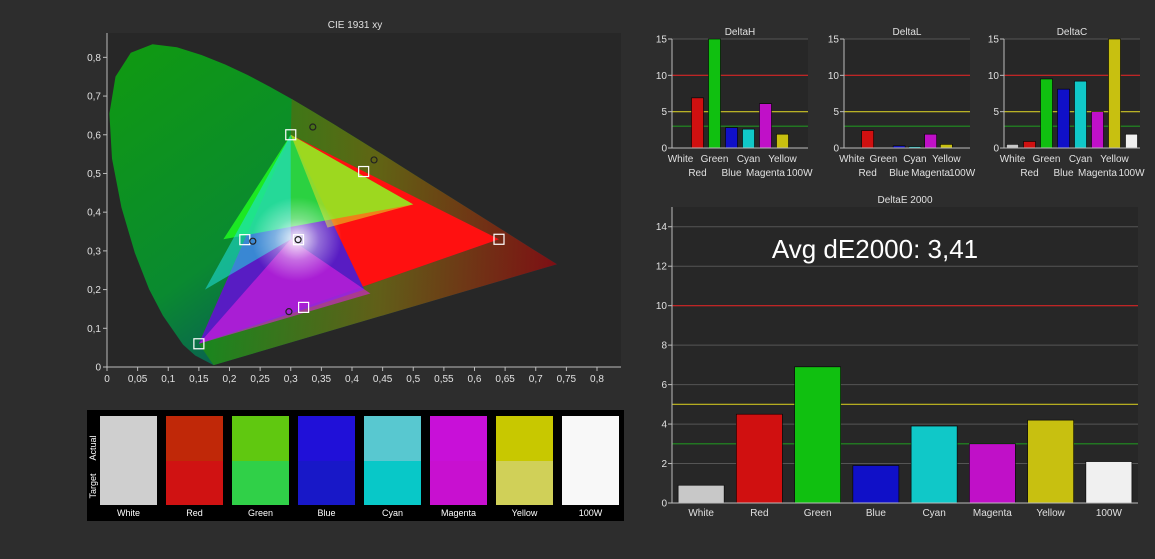 Image resolution: width=1155 pixels, height=559 pixels. What do you see at coordinates (590, 438) in the screenshot?
I see `swatch-actual-100w` at bounding box center [590, 438].